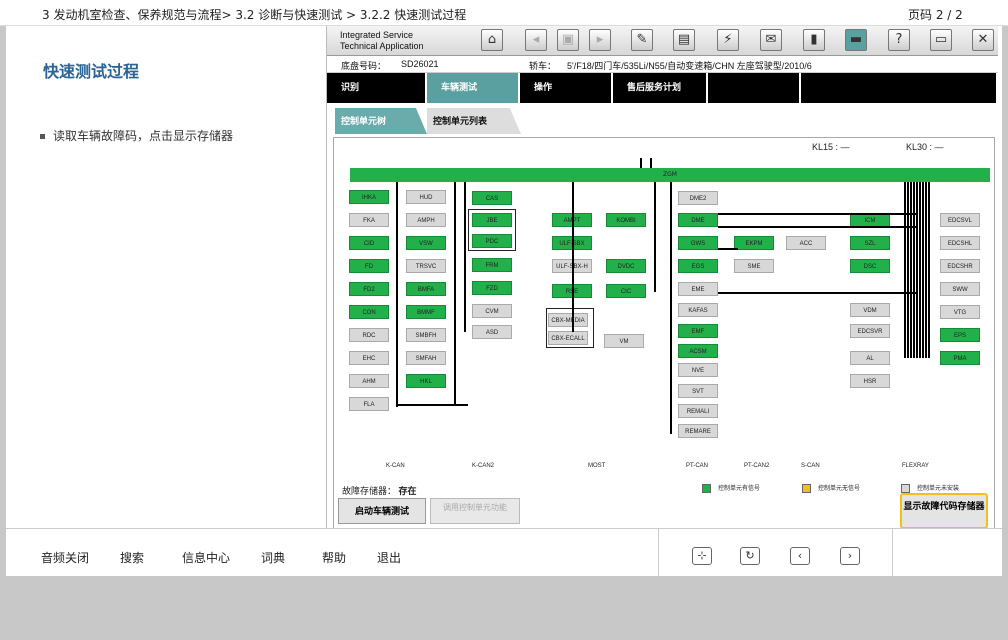 This screenshot has height=640, width=1008. What do you see at coordinates (369, 266) in the screenshot?
I see `ecu-fd: FD` at bounding box center [369, 266].